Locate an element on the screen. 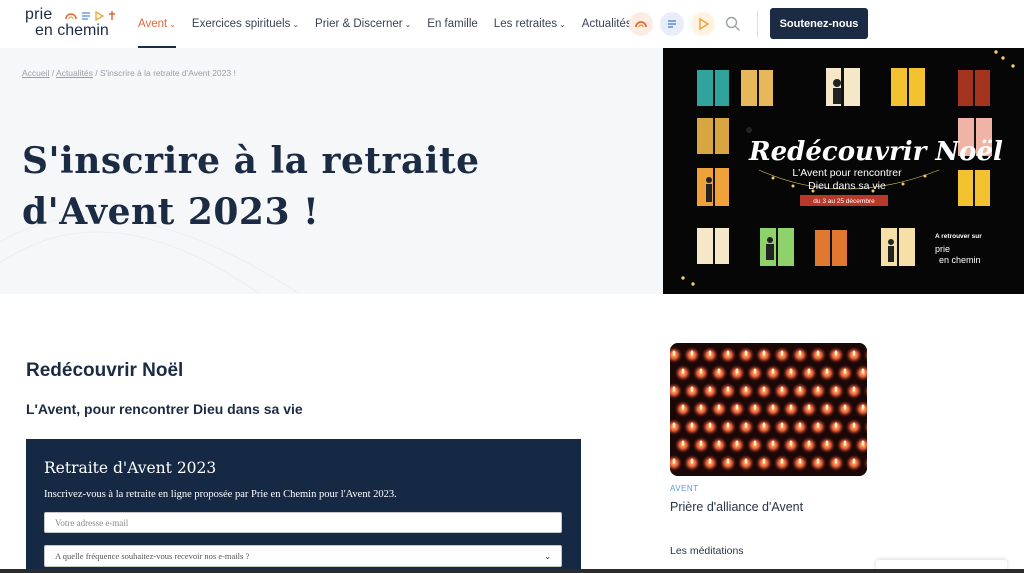 The height and width of the screenshot is (573, 1024). poster-logo-line1: prie is located at coordinates (942, 249).